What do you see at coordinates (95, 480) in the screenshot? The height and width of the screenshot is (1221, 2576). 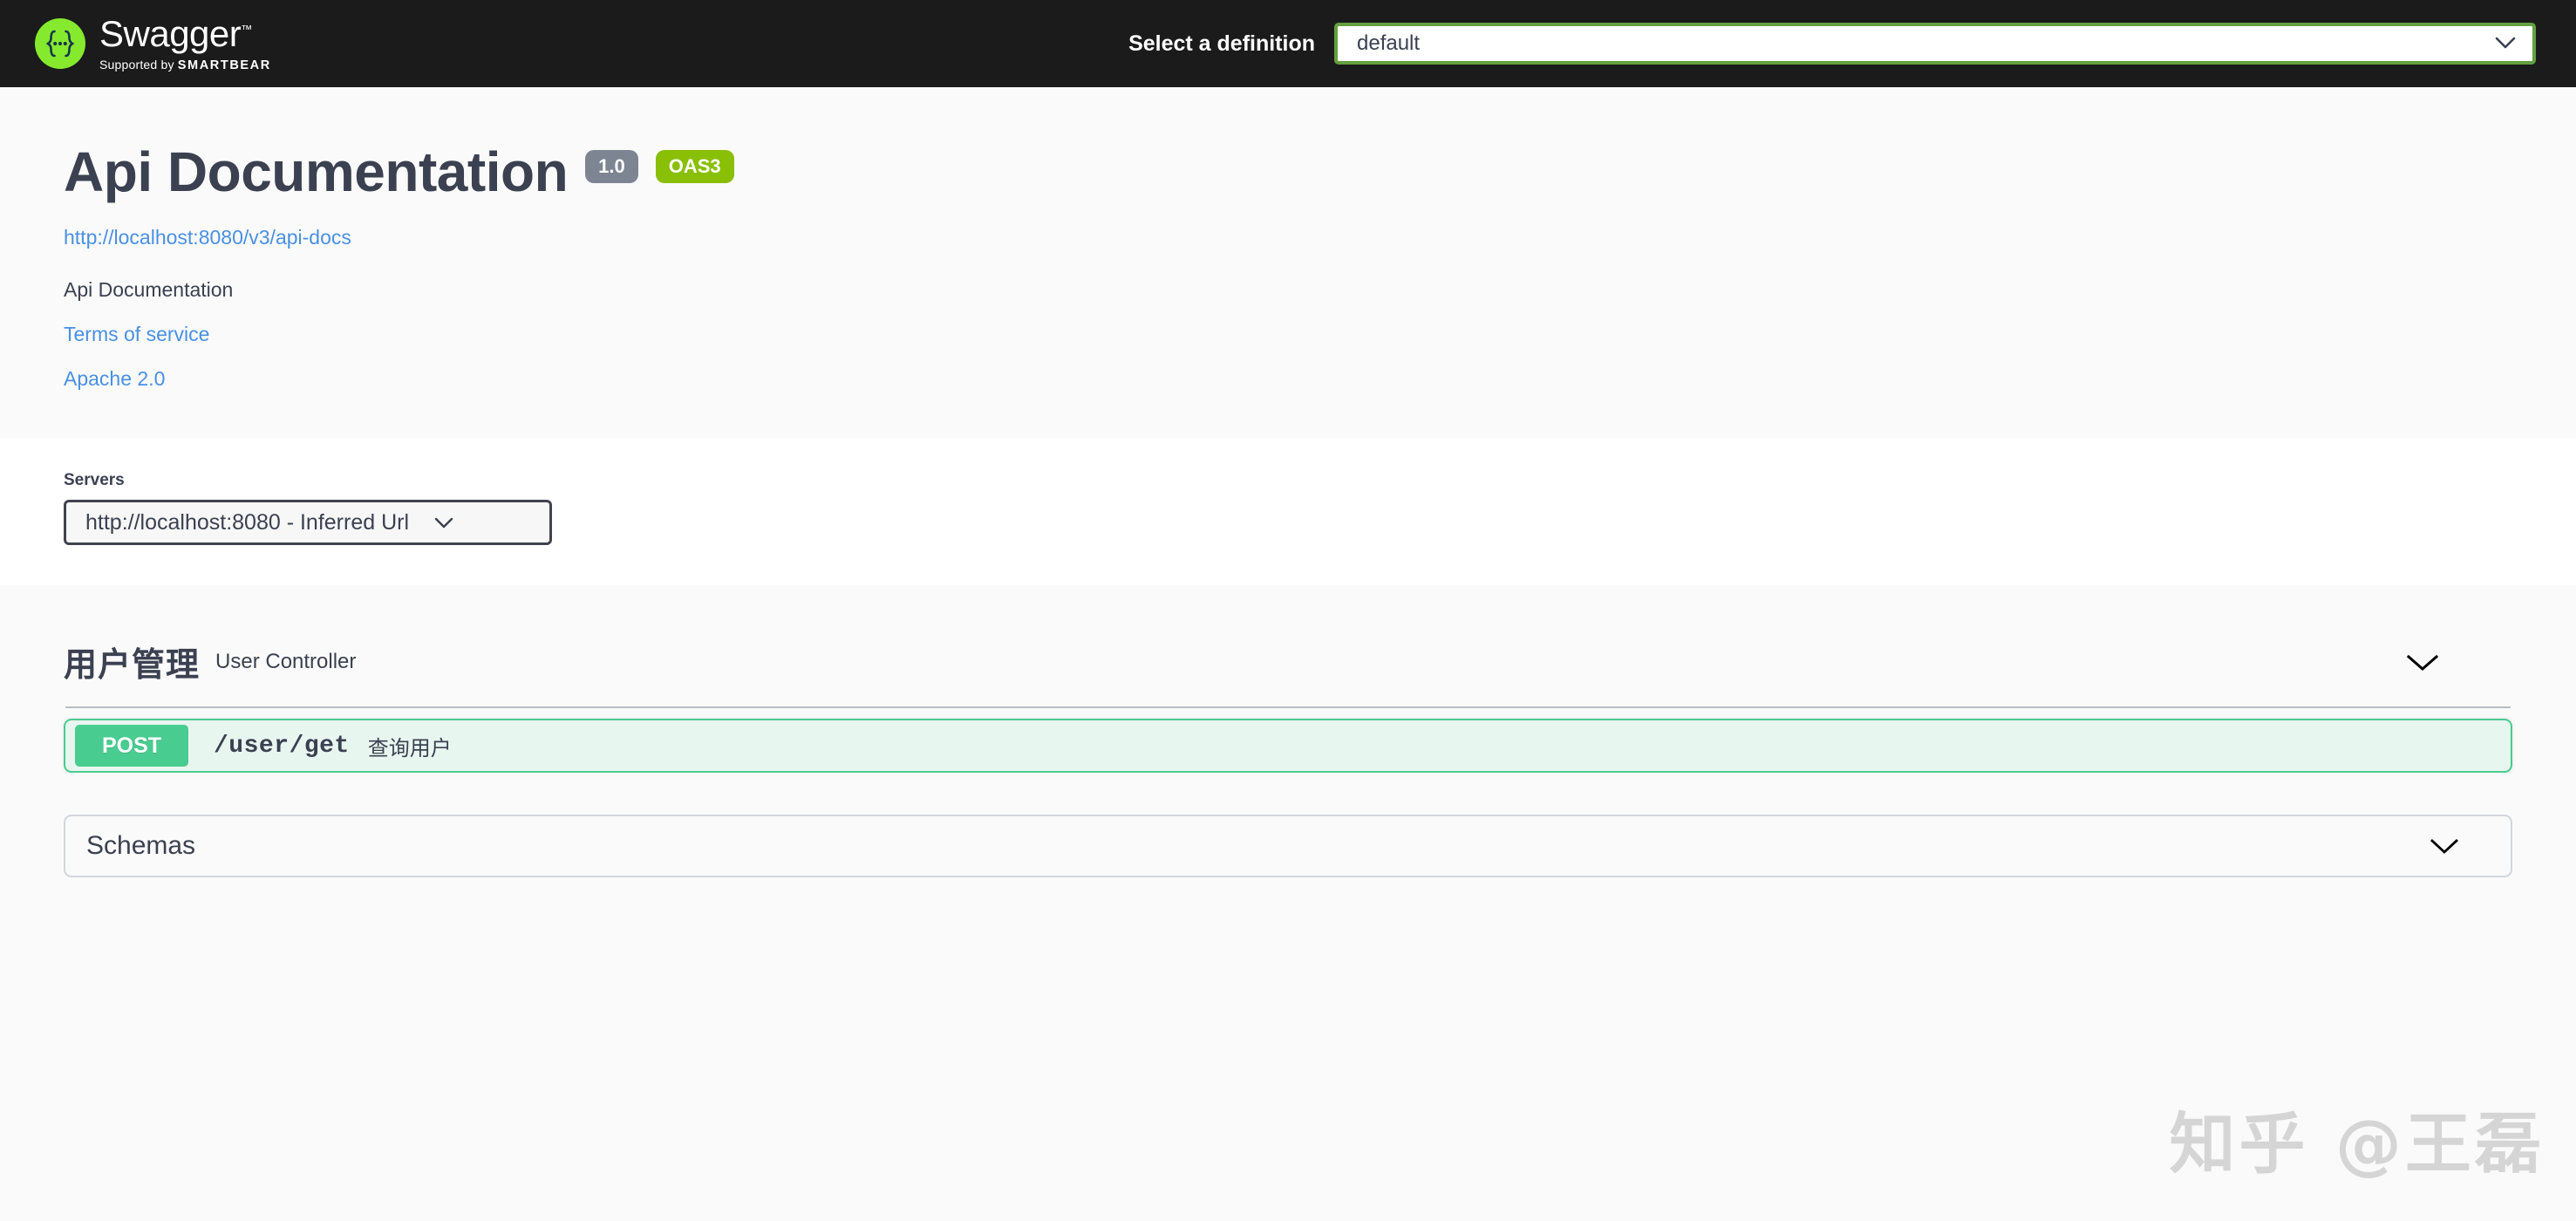 I see `servers-label: Servers` at bounding box center [95, 480].